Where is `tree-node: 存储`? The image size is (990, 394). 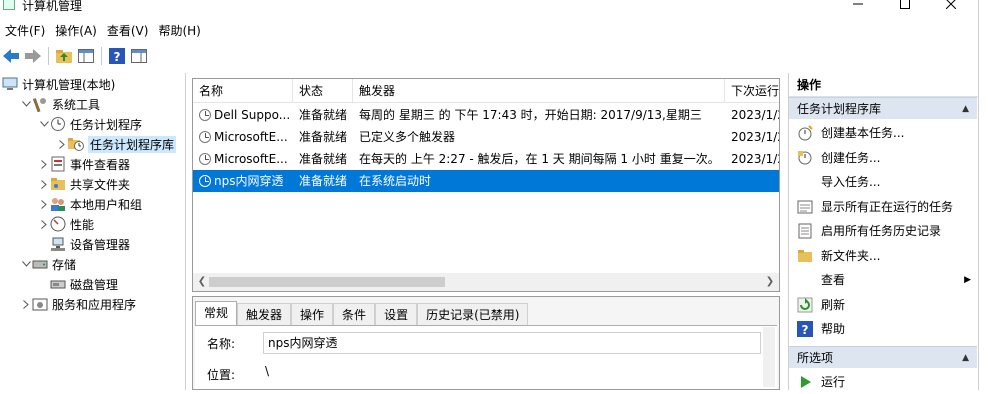
tree-node: 存储 is located at coordinates (48, 264).